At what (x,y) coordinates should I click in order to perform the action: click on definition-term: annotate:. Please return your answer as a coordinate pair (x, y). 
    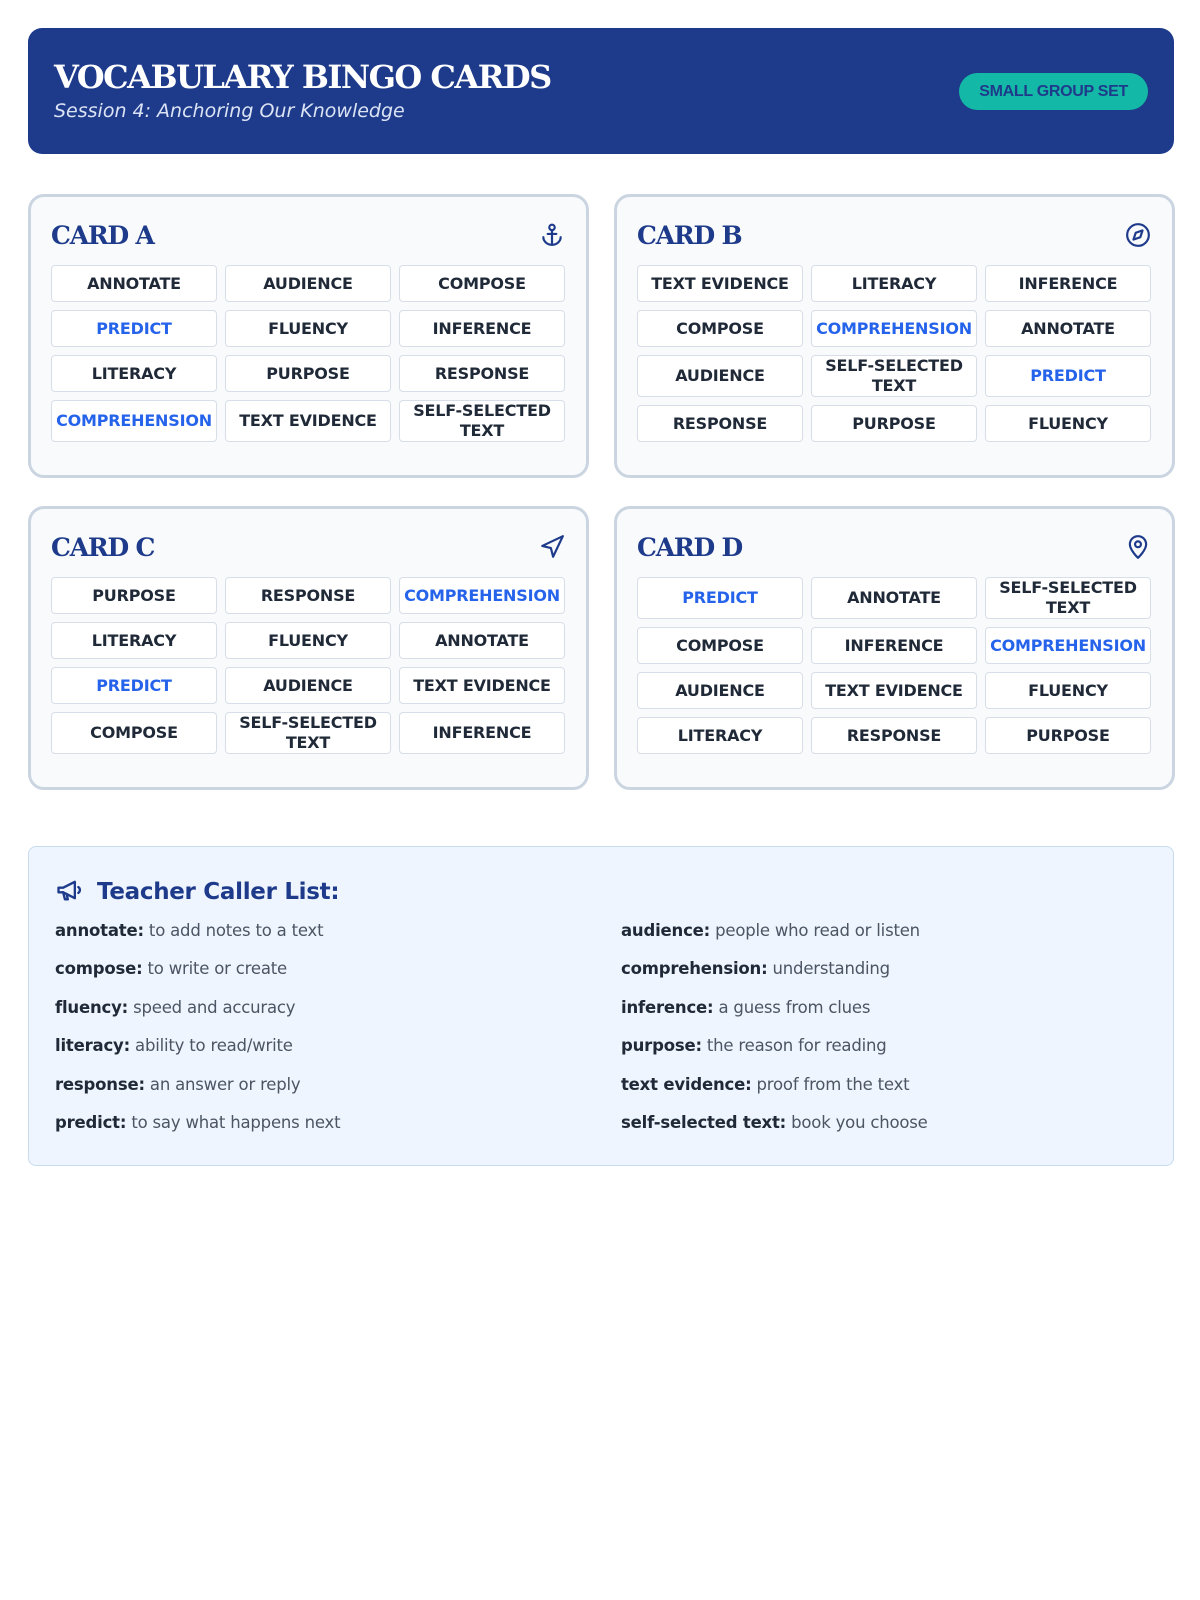
    Looking at the image, I should click on (99, 930).